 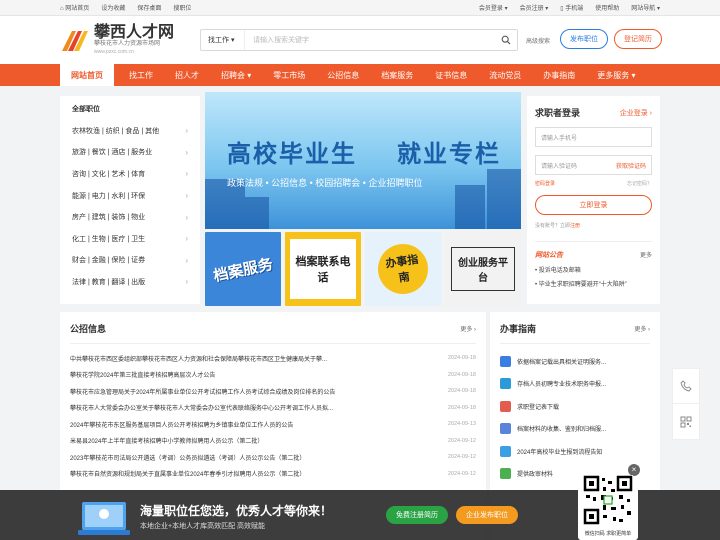 I want to click on forgot-password-link: 忘记密码？, so click(x=639, y=183).